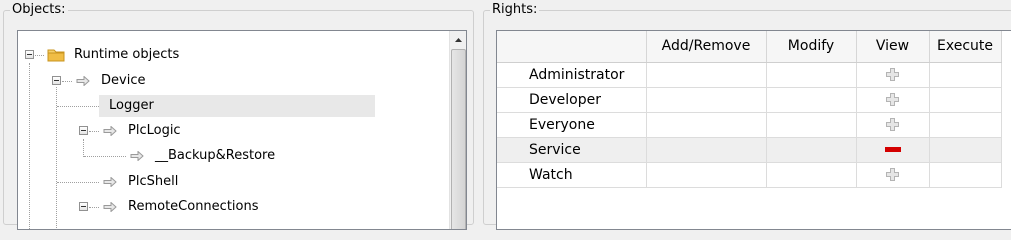  Describe the element at coordinates (572, 75) in the screenshot. I see `role-name: Administrator` at that location.